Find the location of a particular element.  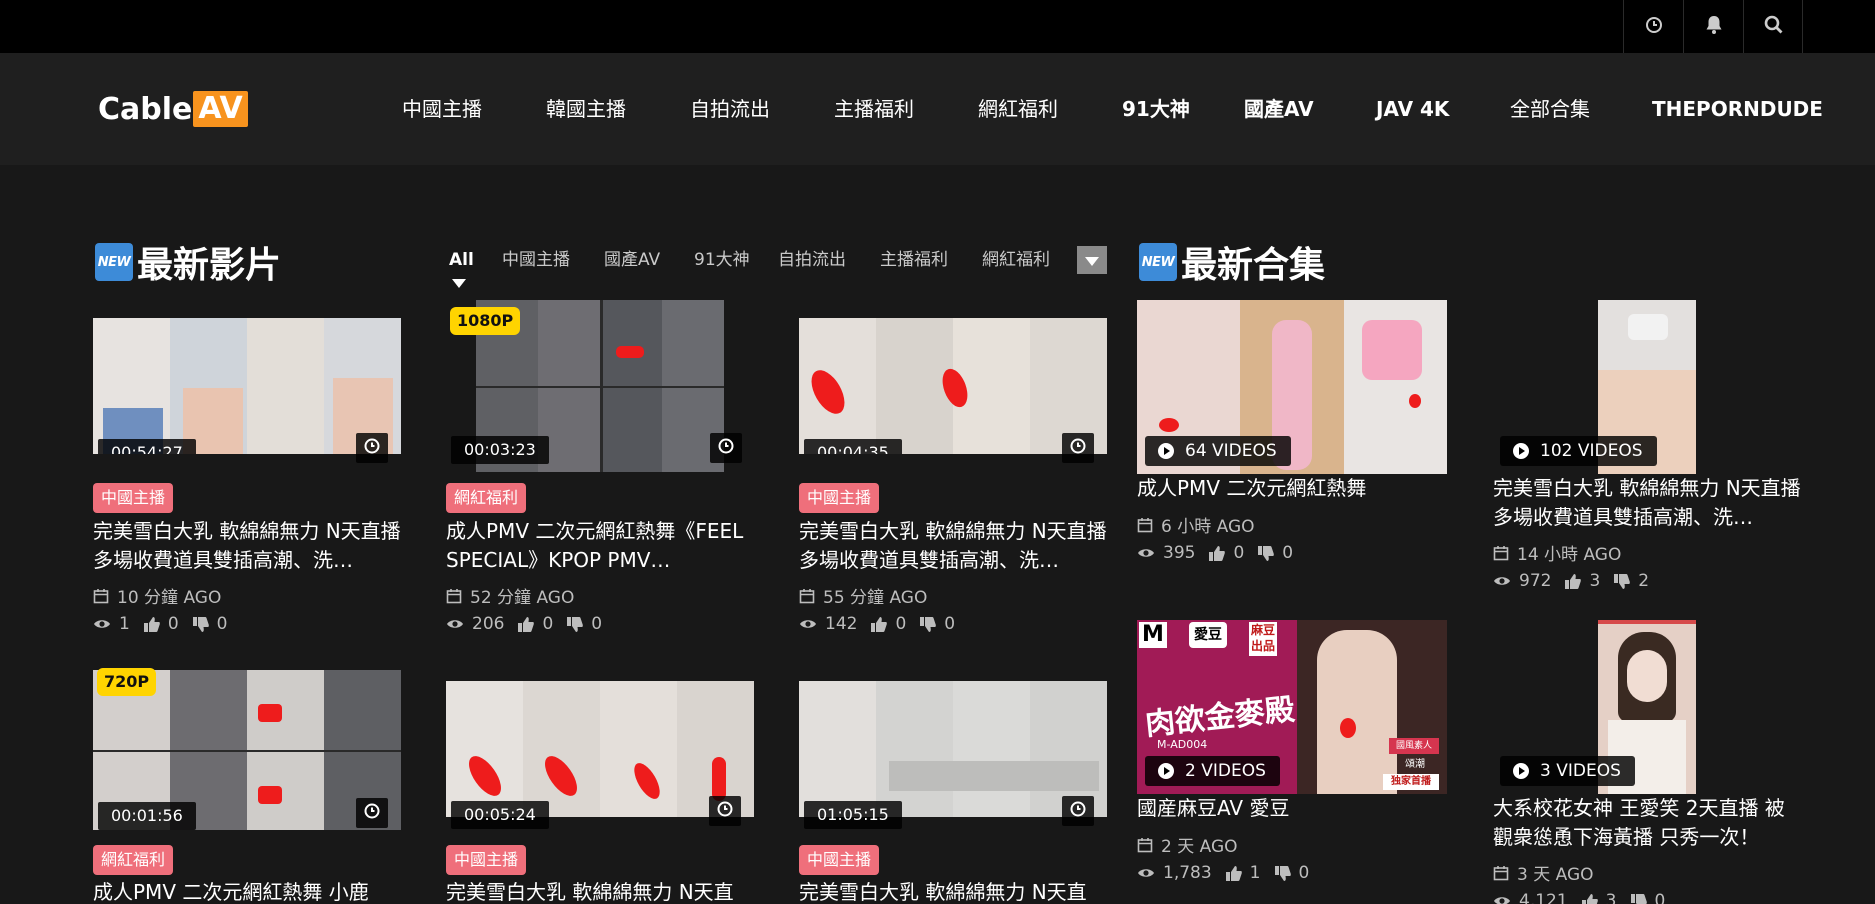

play-circle-icon is located at coordinates (1166, 771).